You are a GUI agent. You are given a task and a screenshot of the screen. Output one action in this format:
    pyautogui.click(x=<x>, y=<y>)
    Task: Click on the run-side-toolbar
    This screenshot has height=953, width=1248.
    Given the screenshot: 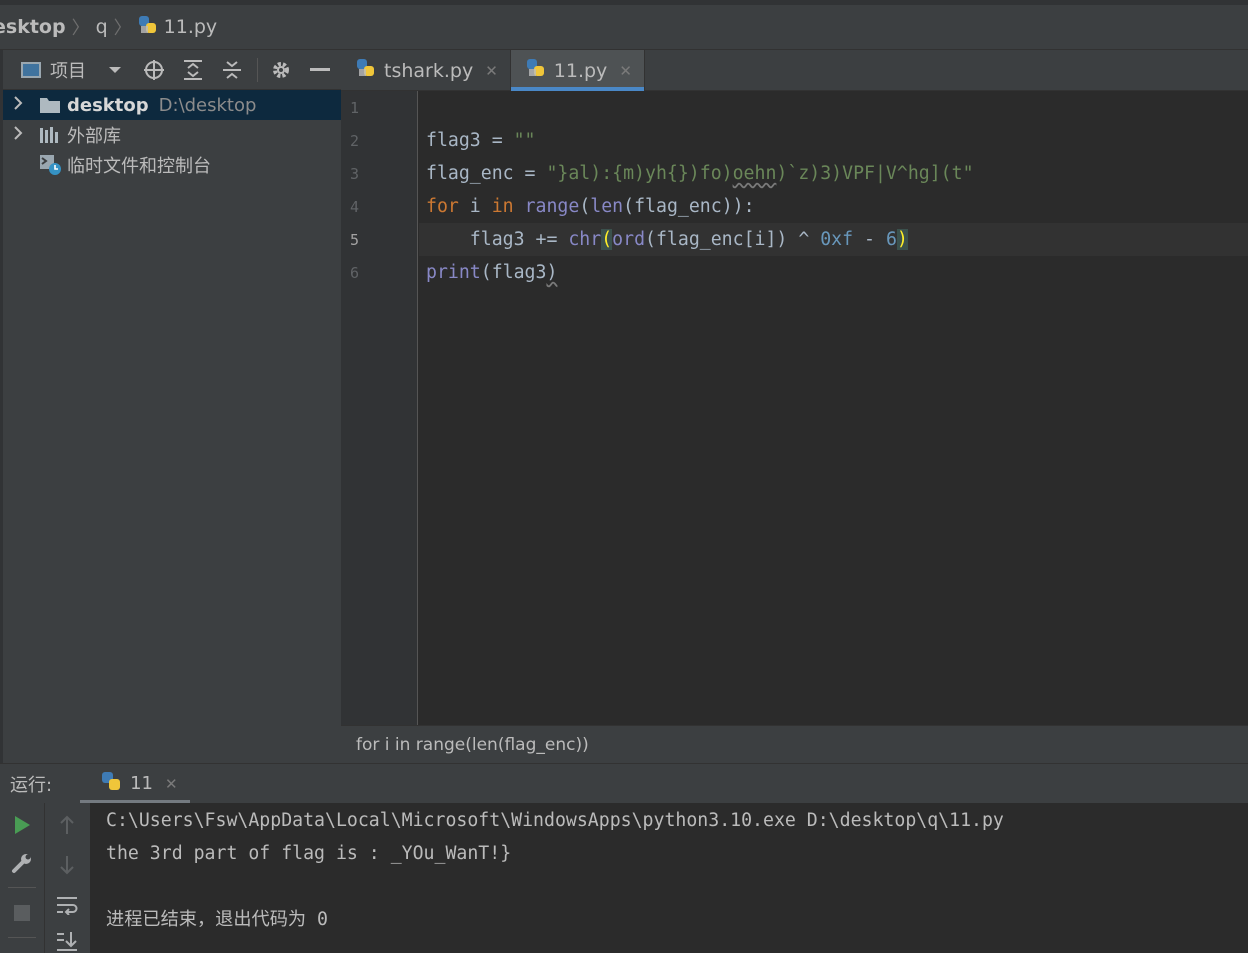 What is the action you would take?
    pyautogui.click(x=45, y=878)
    